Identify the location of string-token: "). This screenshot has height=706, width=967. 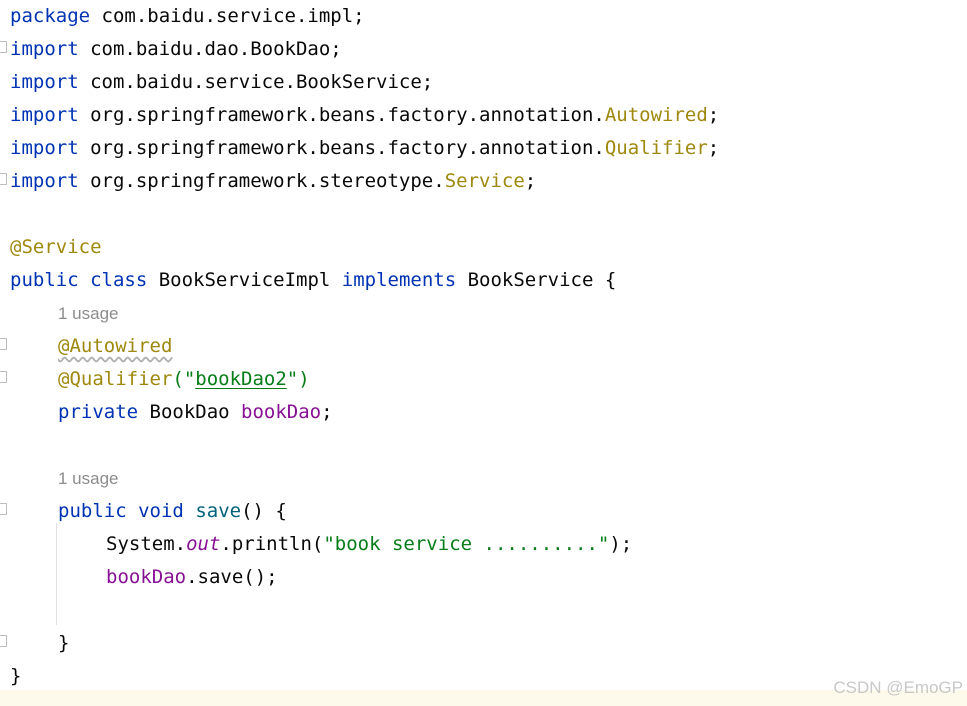
(298, 379).